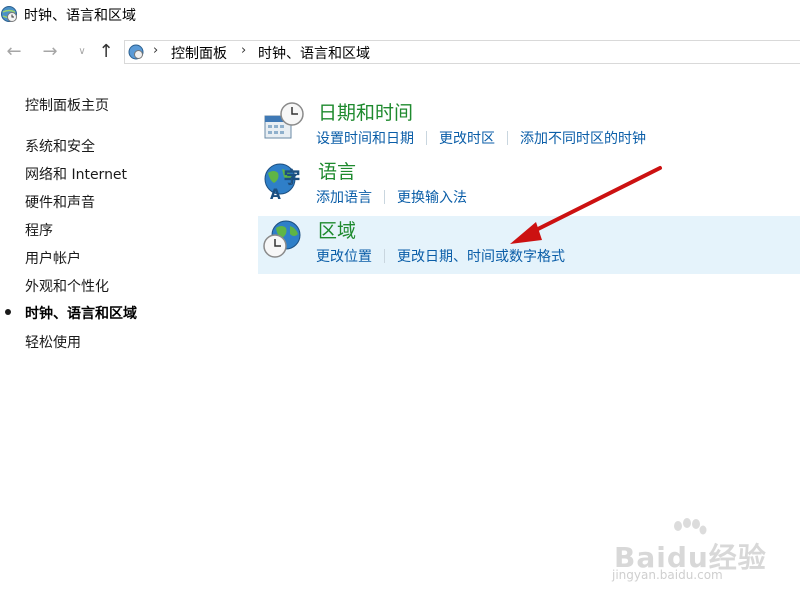  I want to click on link-change-input-method: 更换输入法, so click(432, 197).